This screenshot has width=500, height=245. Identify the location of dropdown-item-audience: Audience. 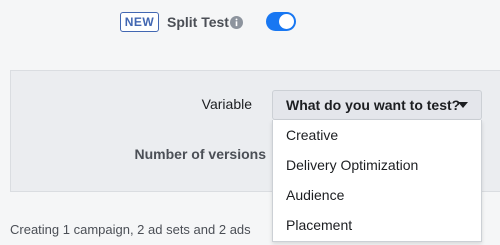
(377, 195).